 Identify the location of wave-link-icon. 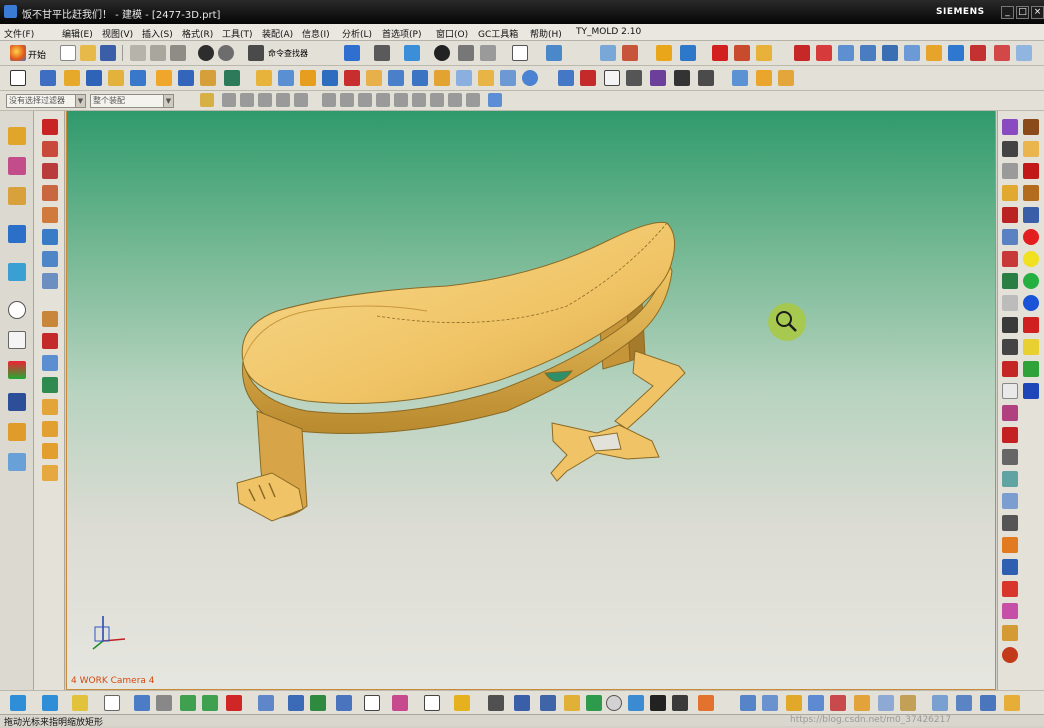
(566, 78).